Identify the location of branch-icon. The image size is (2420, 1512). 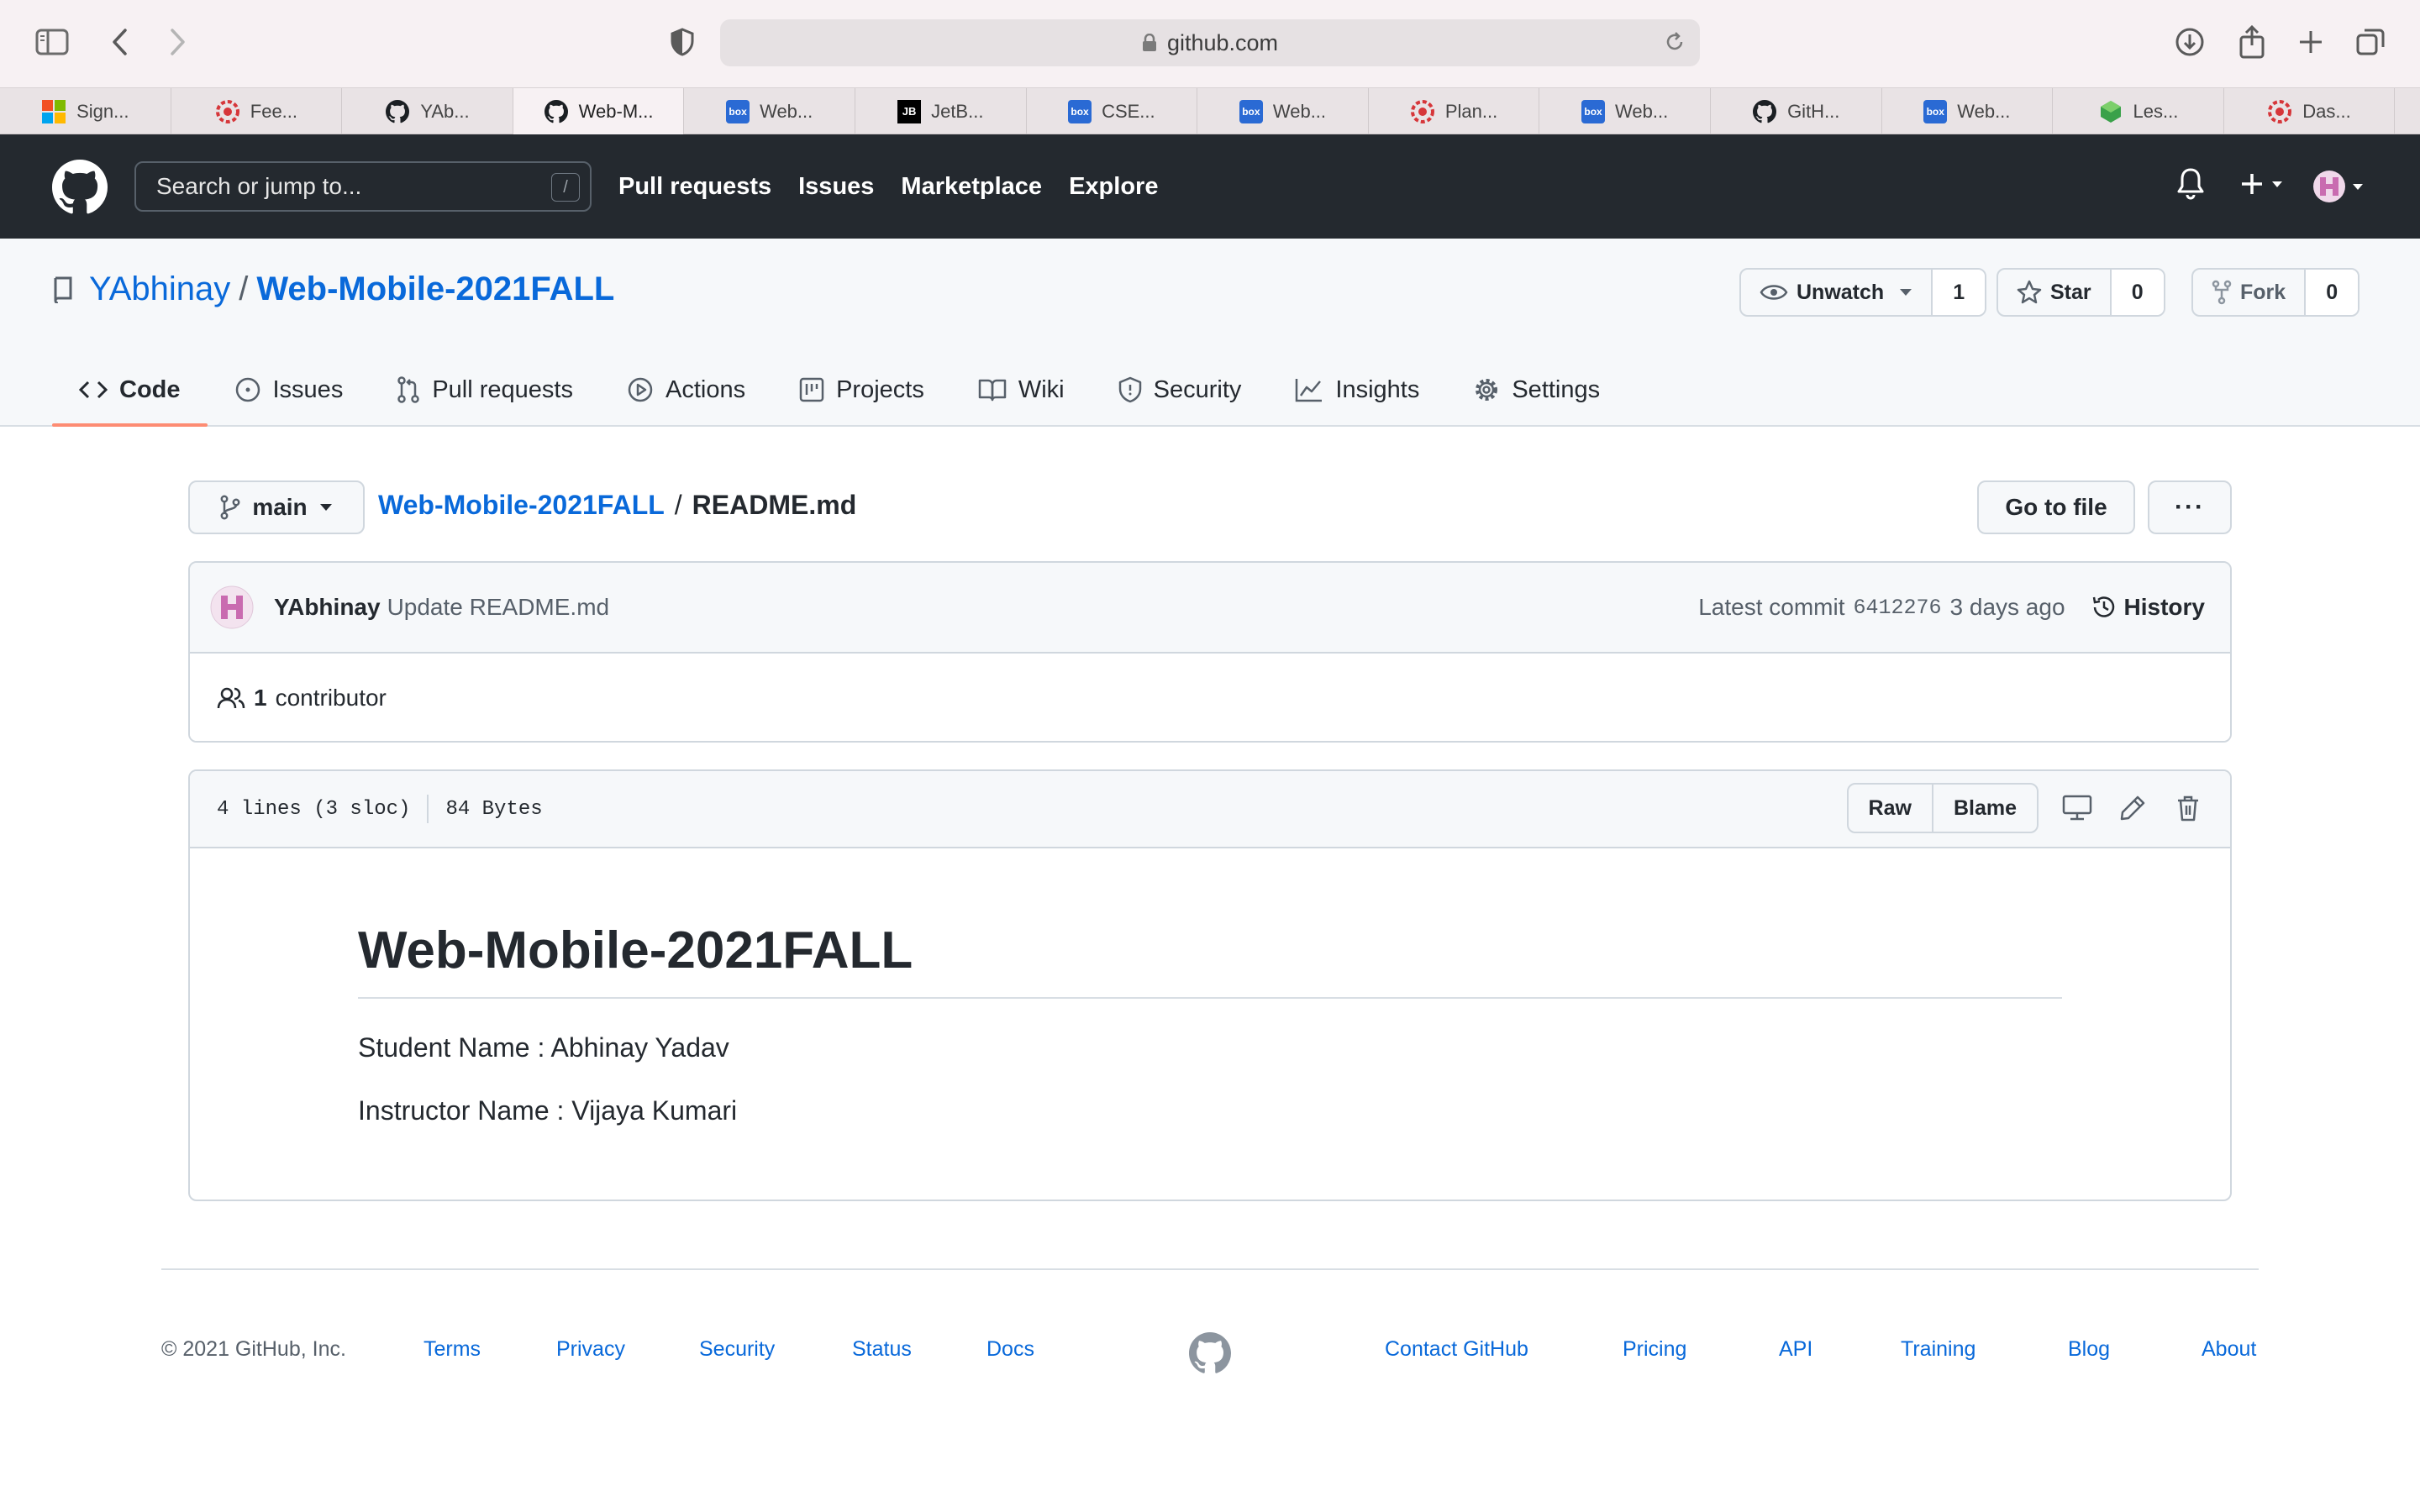
(230, 507).